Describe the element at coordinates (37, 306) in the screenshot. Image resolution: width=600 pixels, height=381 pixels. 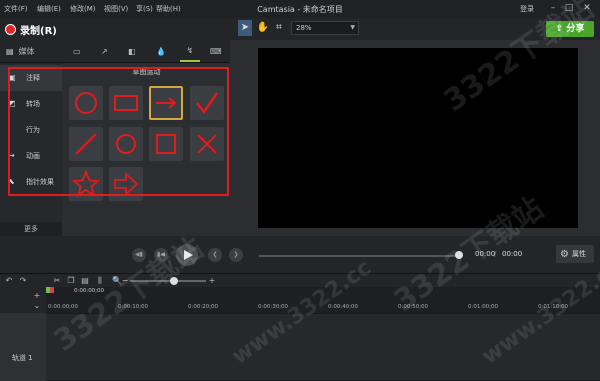
I see `chevron-down-icon: ⌄` at that location.